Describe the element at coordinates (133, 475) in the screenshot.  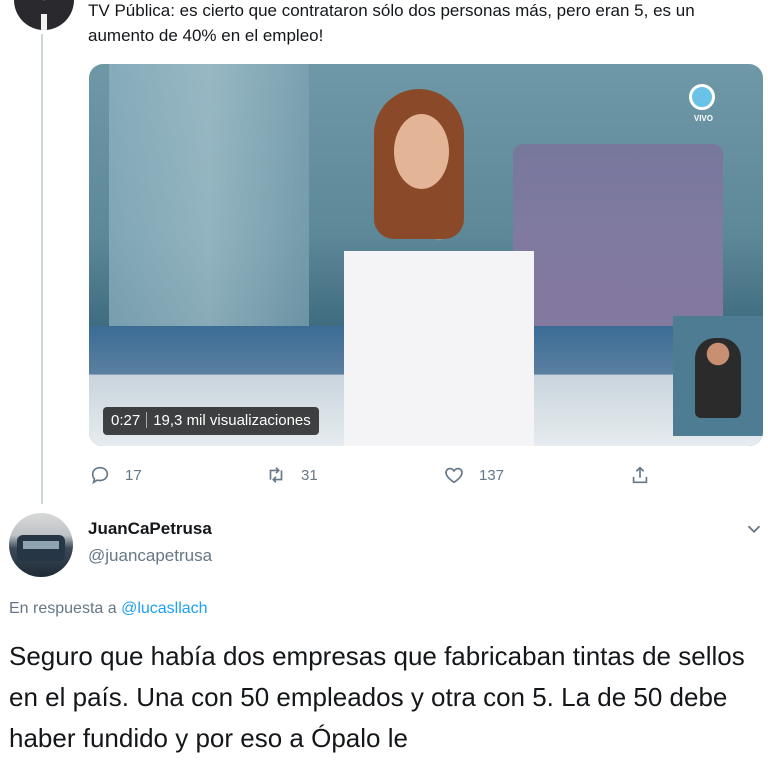
I see `reply-count: 17` at that location.